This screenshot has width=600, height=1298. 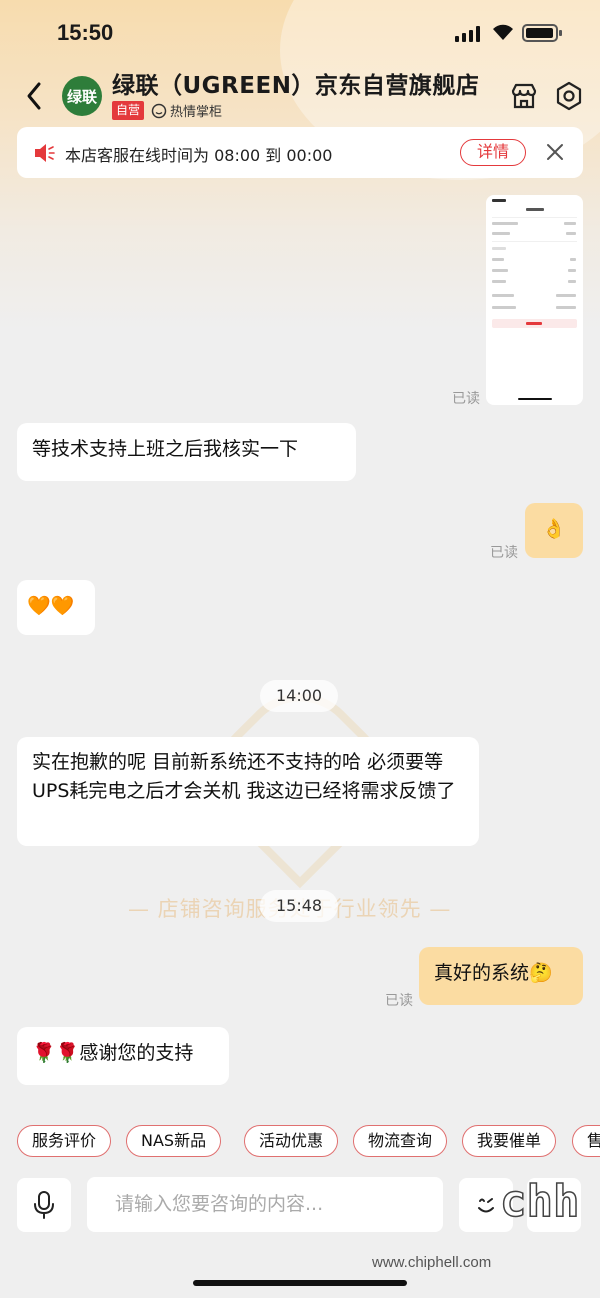 I want to click on status-time: 15:50, so click(x=85, y=32).